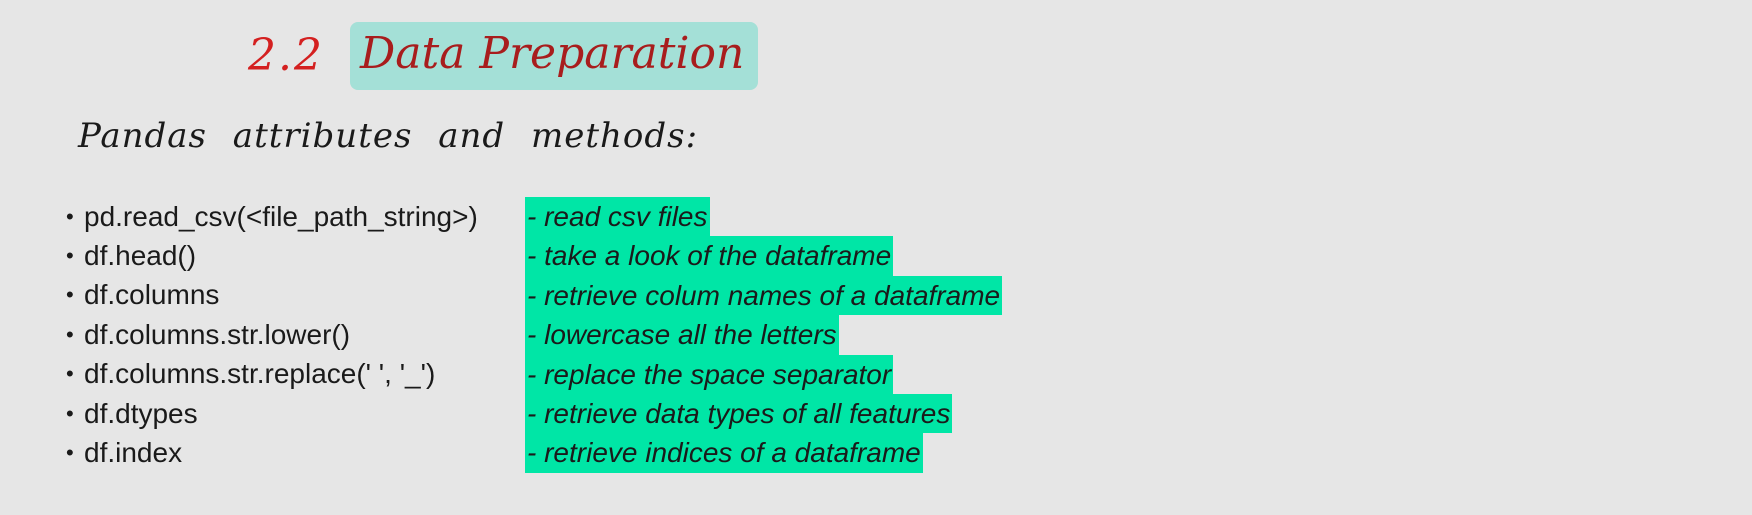  What do you see at coordinates (388, 136) in the screenshot?
I see `subheading: Pandas attributes and methods:` at bounding box center [388, 136].